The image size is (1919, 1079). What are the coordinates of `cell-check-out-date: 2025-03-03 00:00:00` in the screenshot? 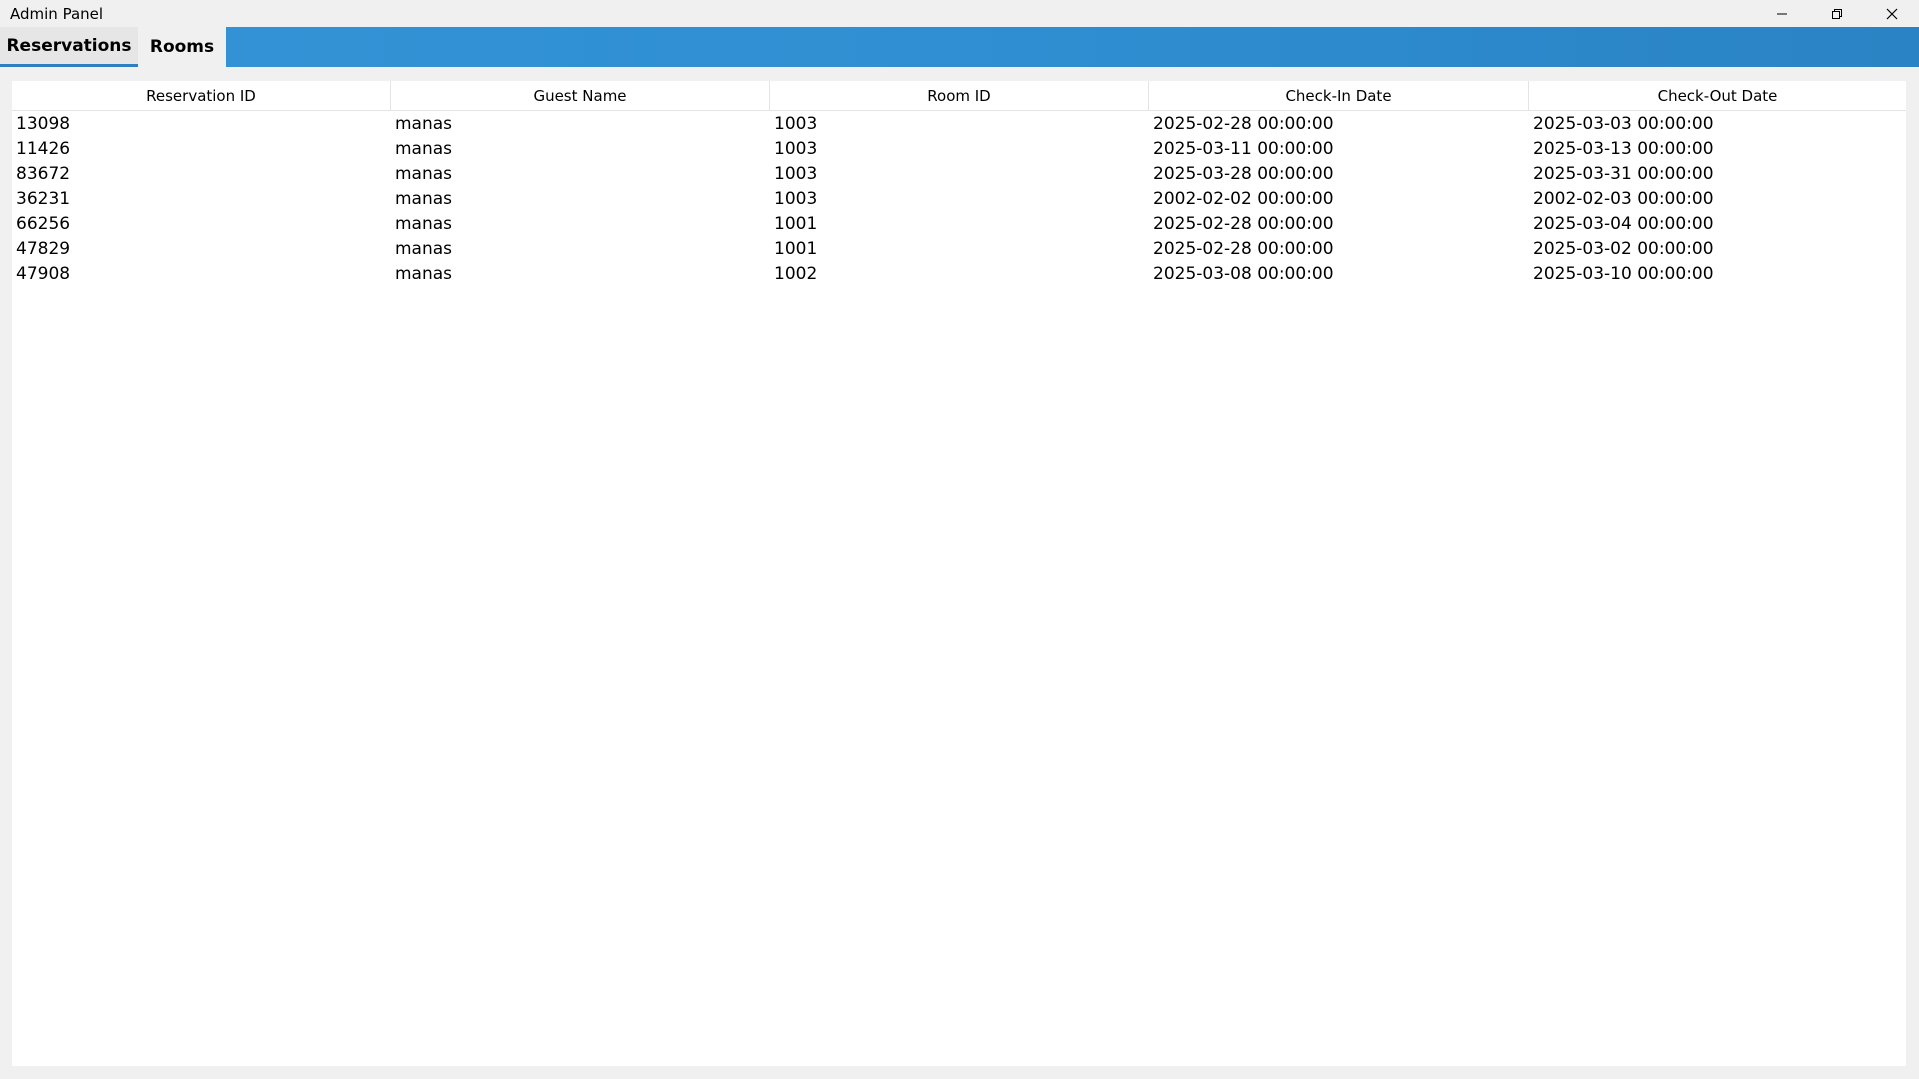 It's located at (1623, 124).